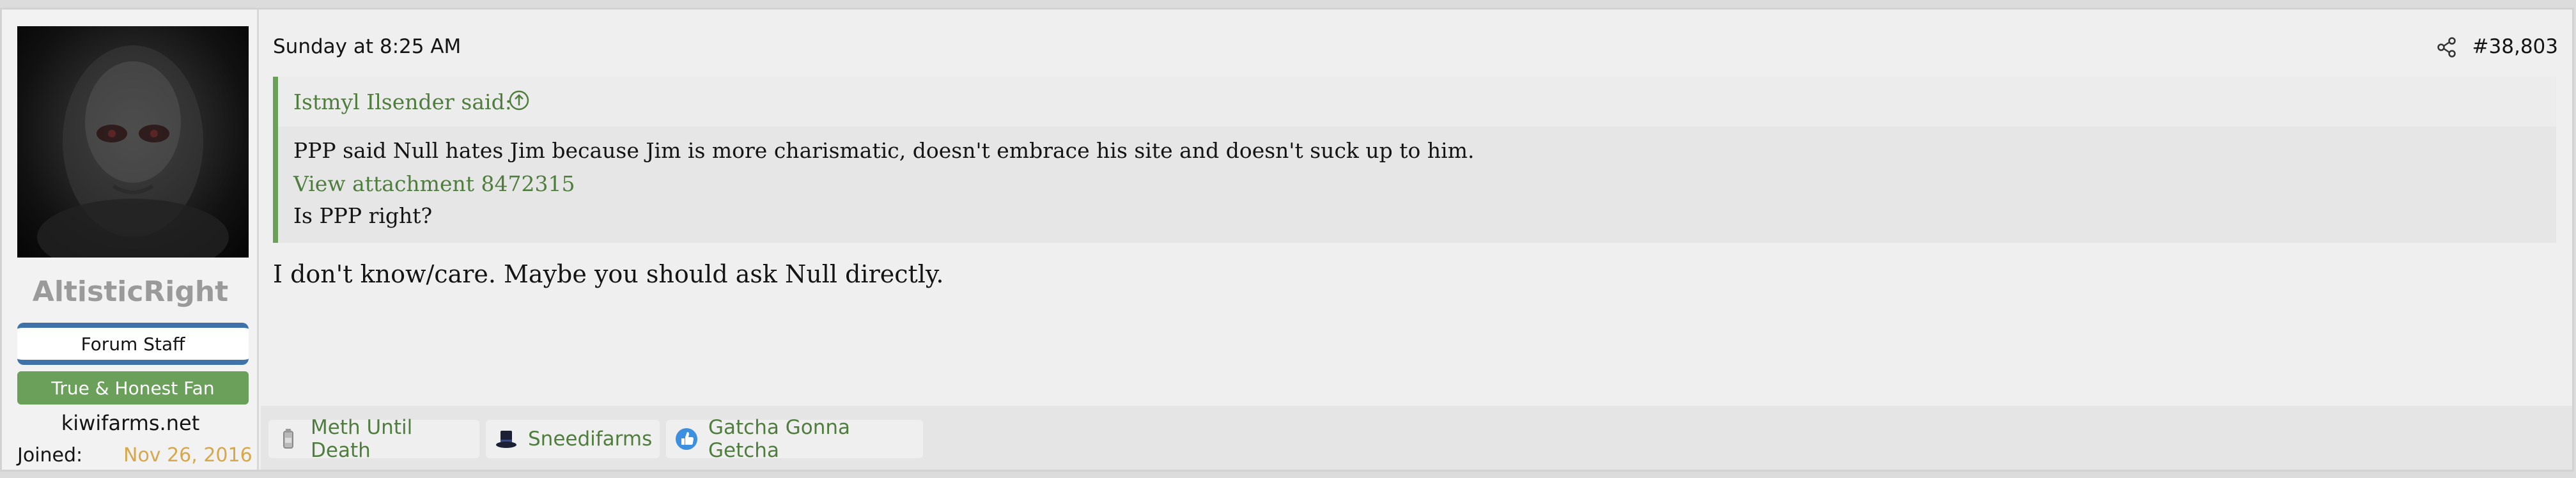 This screenshot has width=2576, height=478. Describe the element at coordinates (519, 100) in the screenshot. I see `jump-to-quote-icon` at that location.